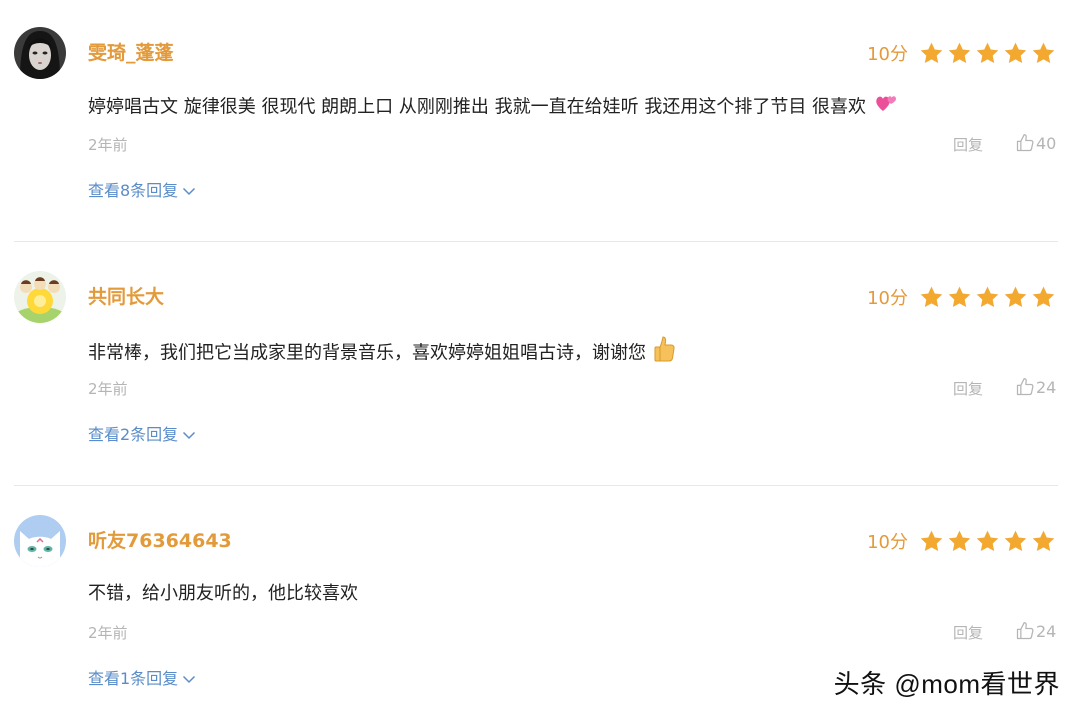 Image resolution: width=1080 pixels, height=715 pixels. Describe the element at coordinates (367, 353) in the screenshot. I see `comment-body: 非常棒，我们把它当成家里的背景音乐，喜欢婷婷姐姐唱古诗，谢谢您` at that location.